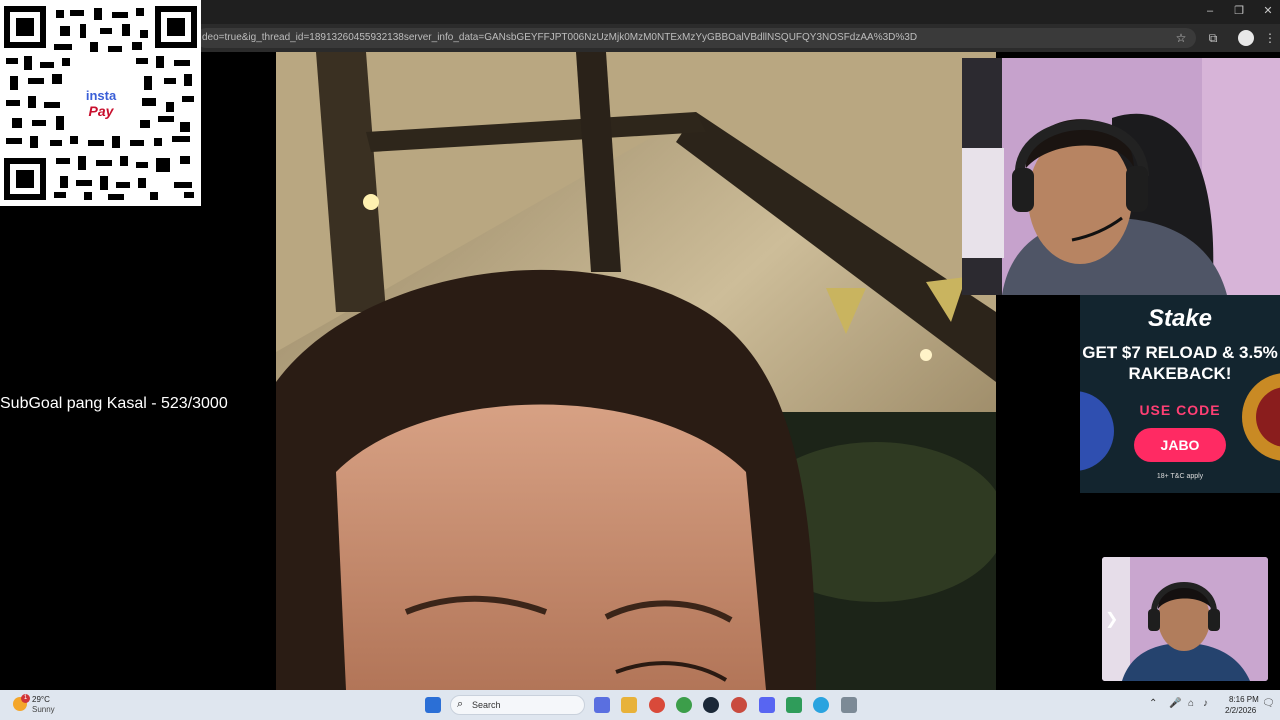 This screenshot has height=720, width=1280. I want to click on green-app-icon, so click(794, 705).